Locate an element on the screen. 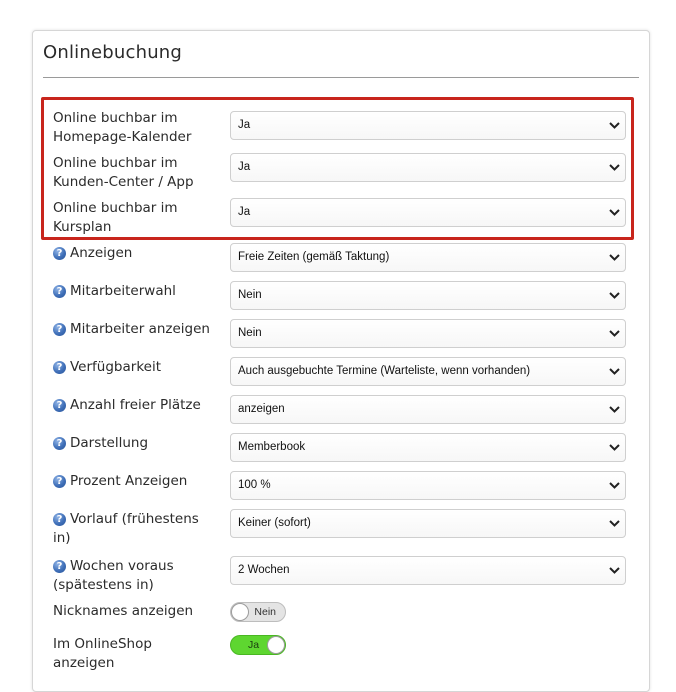 The image size is (676, 692). field-label-text: Darstellung is located at coordinates (109, 443).